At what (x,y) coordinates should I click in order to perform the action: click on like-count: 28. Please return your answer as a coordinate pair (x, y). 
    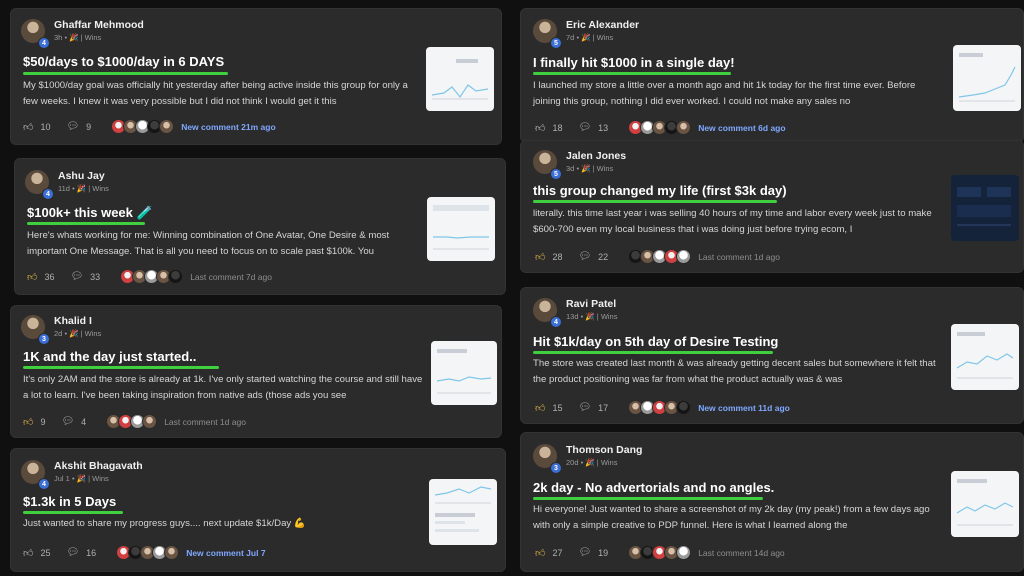
    Looking at the image, I should click on (557, 256).